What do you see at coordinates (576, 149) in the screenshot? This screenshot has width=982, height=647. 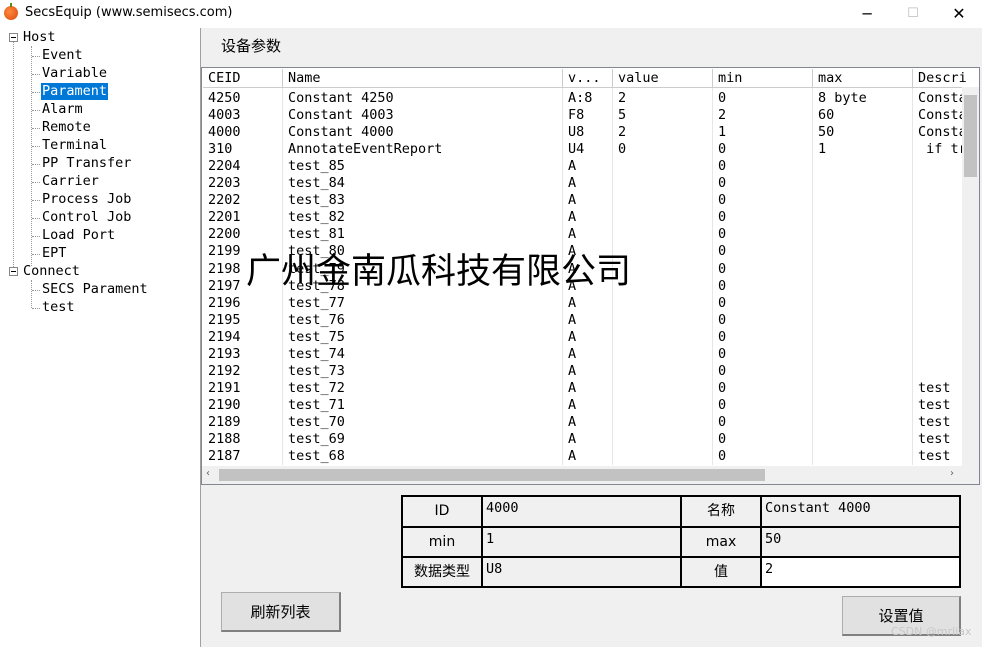 I see `table-cell-2: U4` at bounding box center [576, 149].